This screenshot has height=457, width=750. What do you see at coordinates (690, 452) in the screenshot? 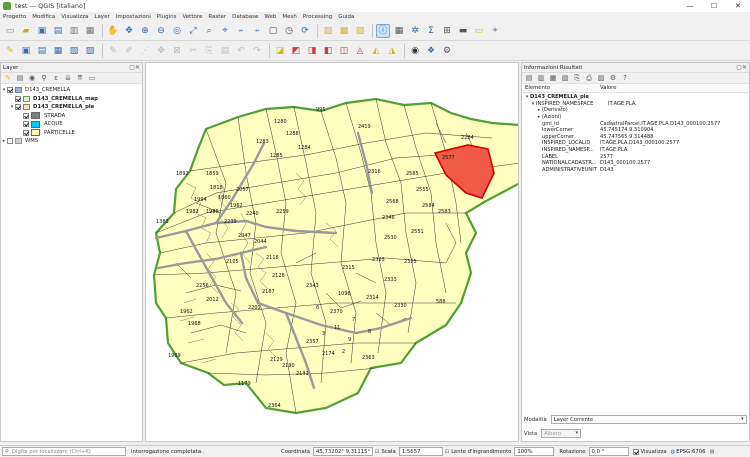
I see `crs-label: EPSG:6706` at bounding box center [690, 452].